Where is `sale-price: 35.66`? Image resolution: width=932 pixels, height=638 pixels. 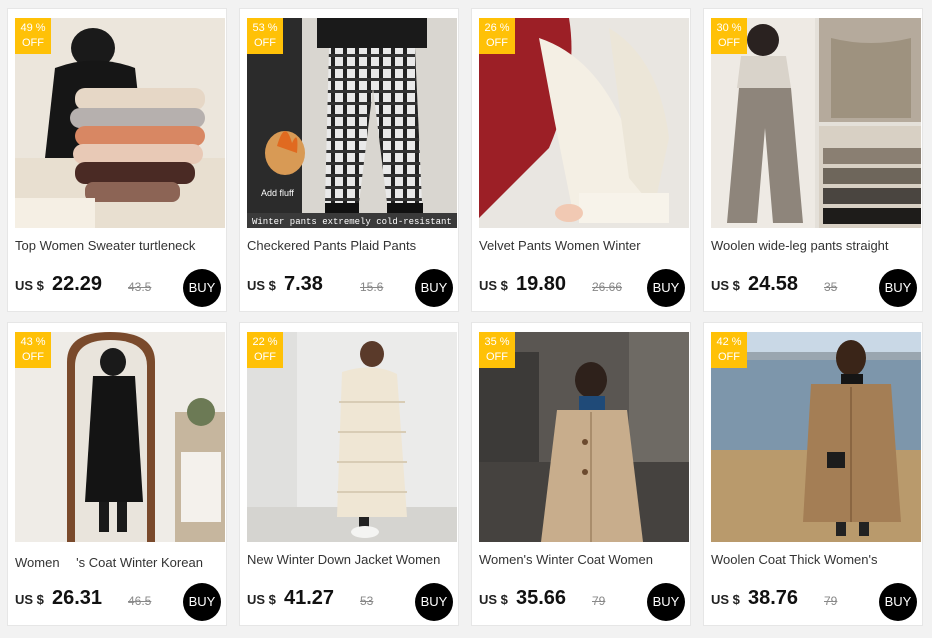
sale-price: 35.66 is located at coordinates (541, 598).